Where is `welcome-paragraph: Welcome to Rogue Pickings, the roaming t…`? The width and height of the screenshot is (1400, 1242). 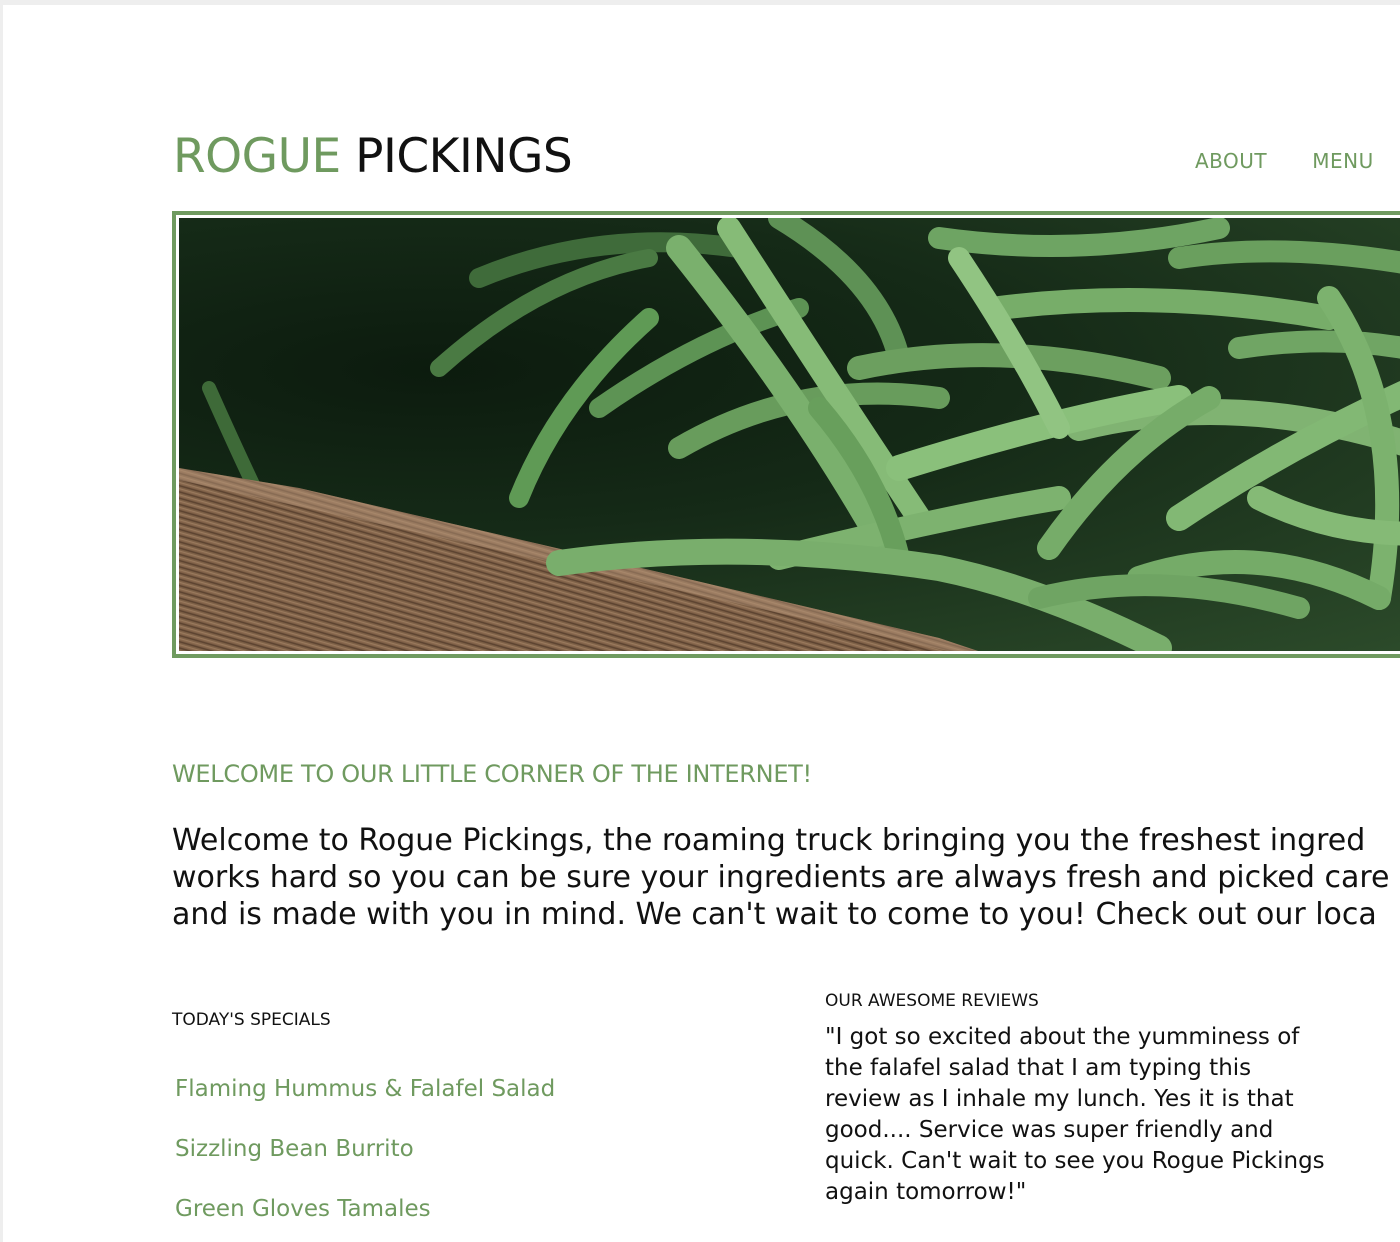 welcome-paragraph: Welcome to Rogue Pickings, the roaming t… is located at coordinates (786, 877).